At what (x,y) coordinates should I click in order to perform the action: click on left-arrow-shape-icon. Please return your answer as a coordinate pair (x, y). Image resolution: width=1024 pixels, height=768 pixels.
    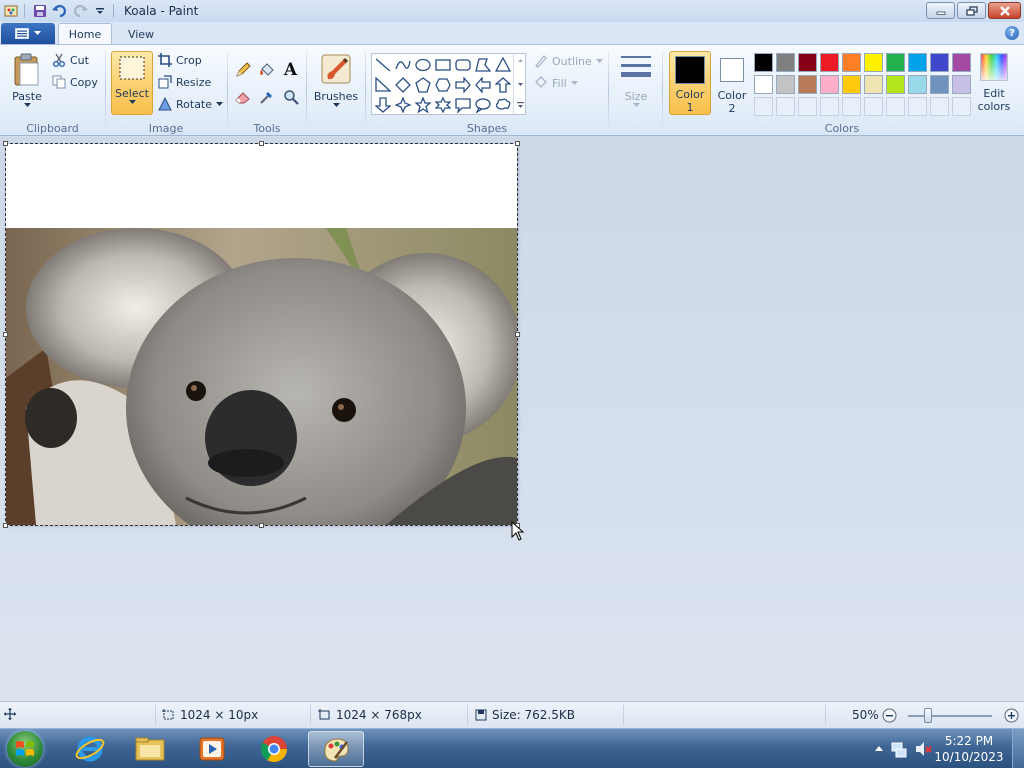
    Looking at the image, I should click on (483, 85).